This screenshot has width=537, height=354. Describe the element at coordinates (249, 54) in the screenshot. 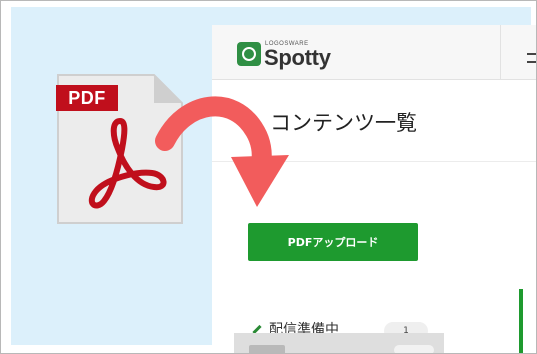

I see `spotty-logo-icon` at that location.